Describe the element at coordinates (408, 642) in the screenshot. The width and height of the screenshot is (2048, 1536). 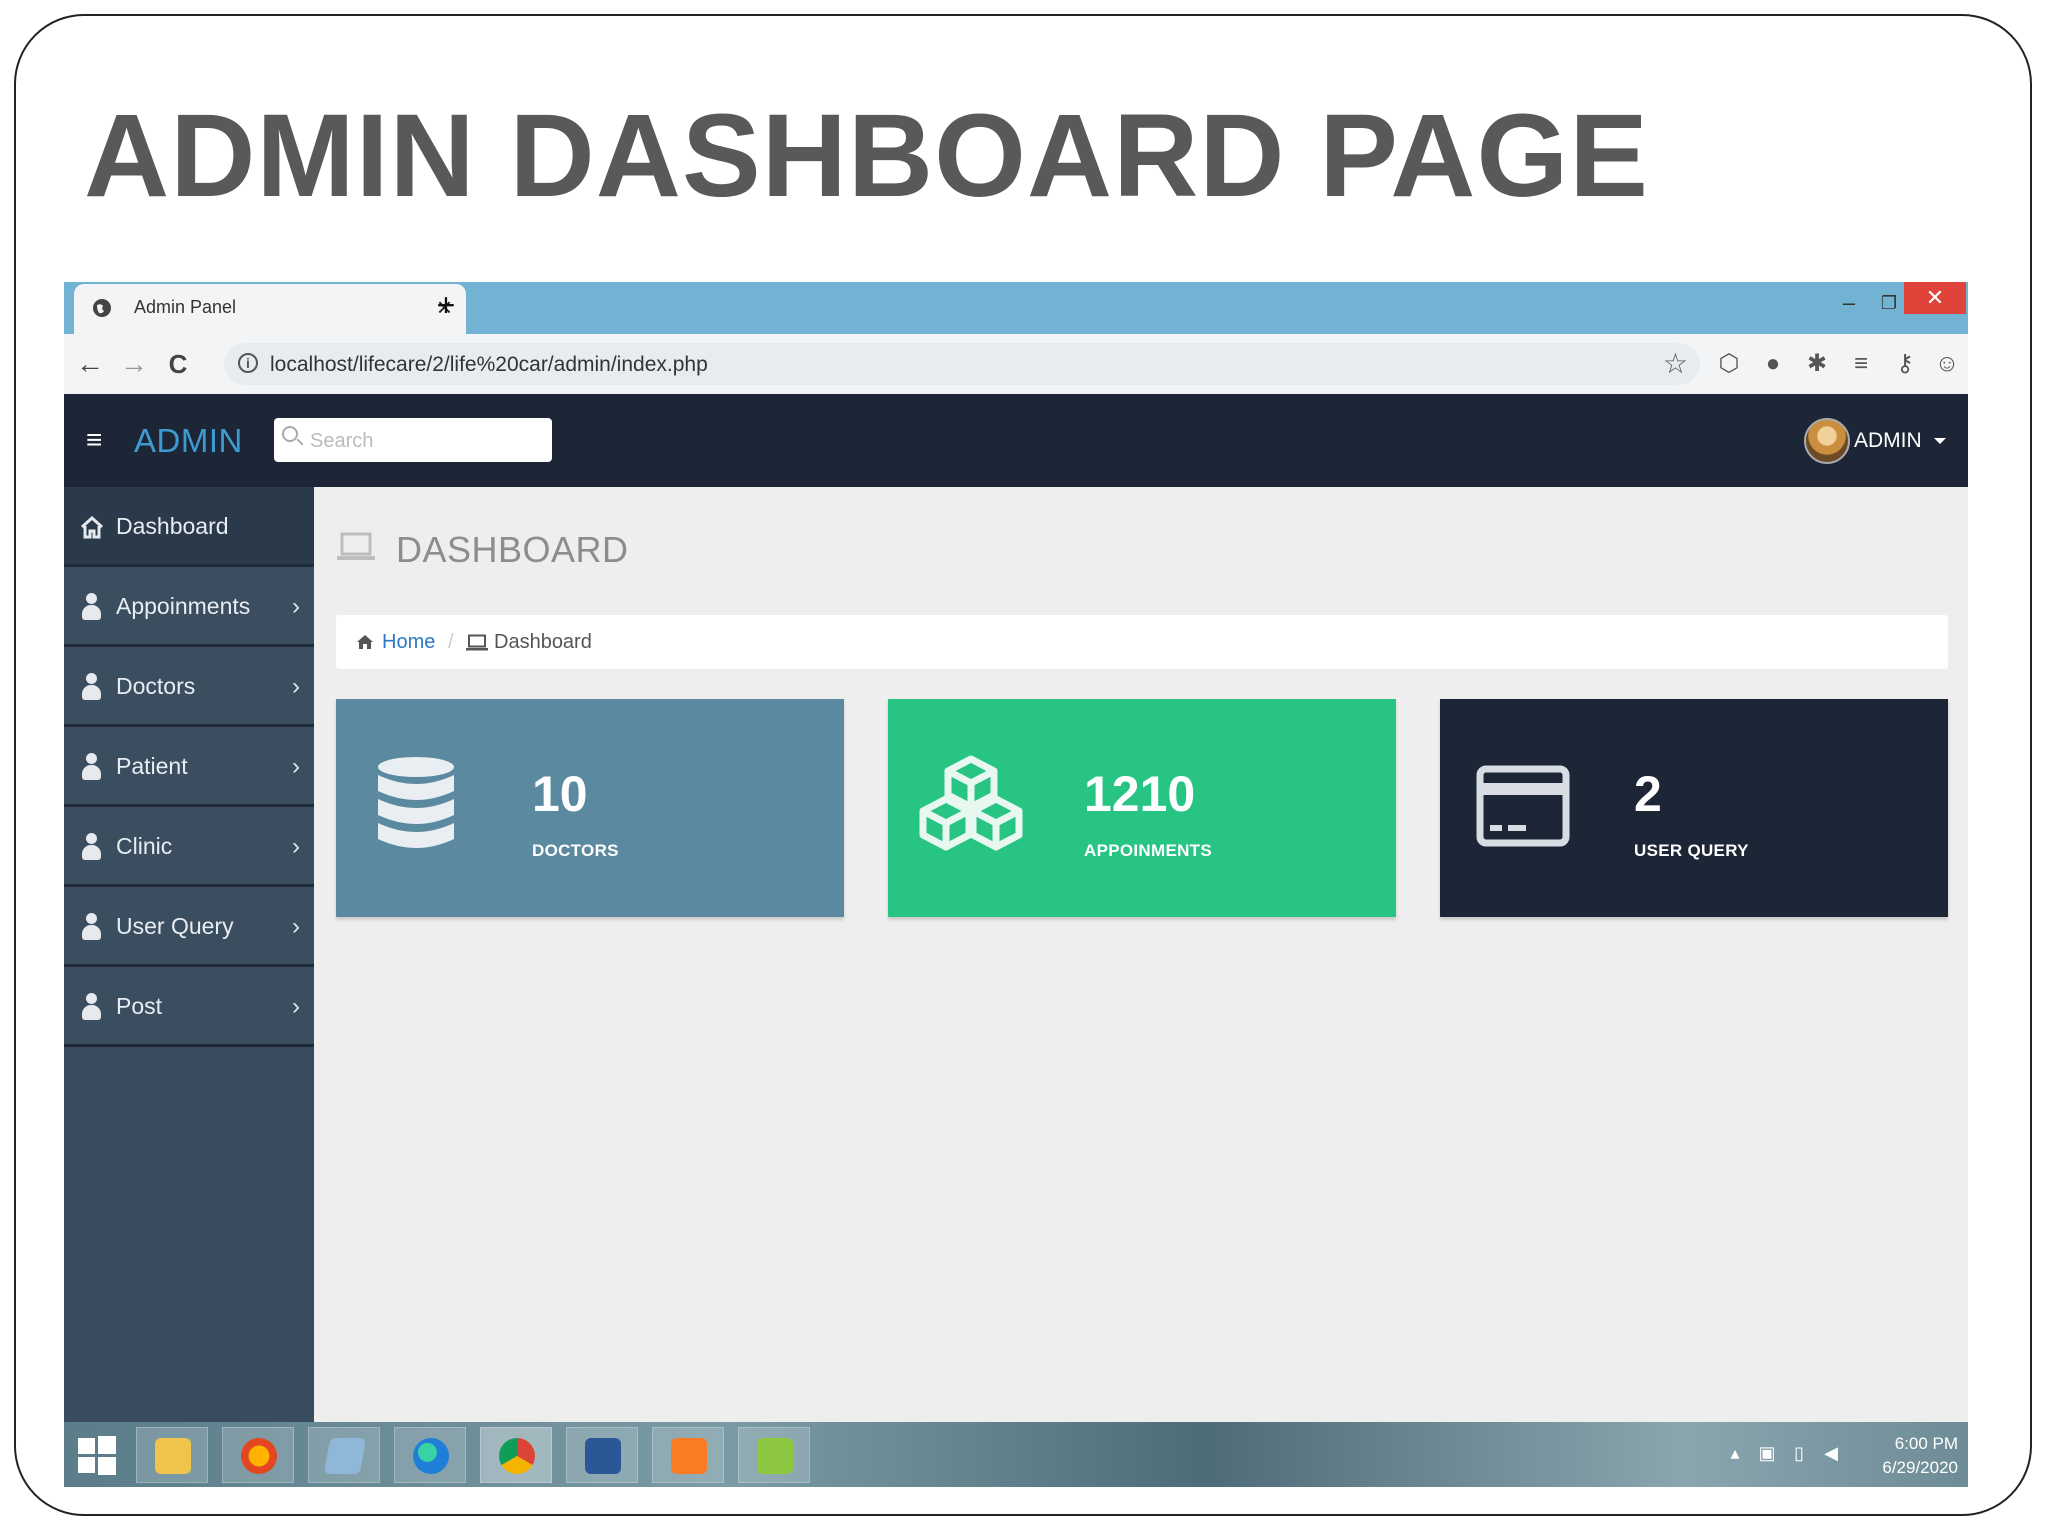
I see `breadcrumb-home-link: Home` at that location.